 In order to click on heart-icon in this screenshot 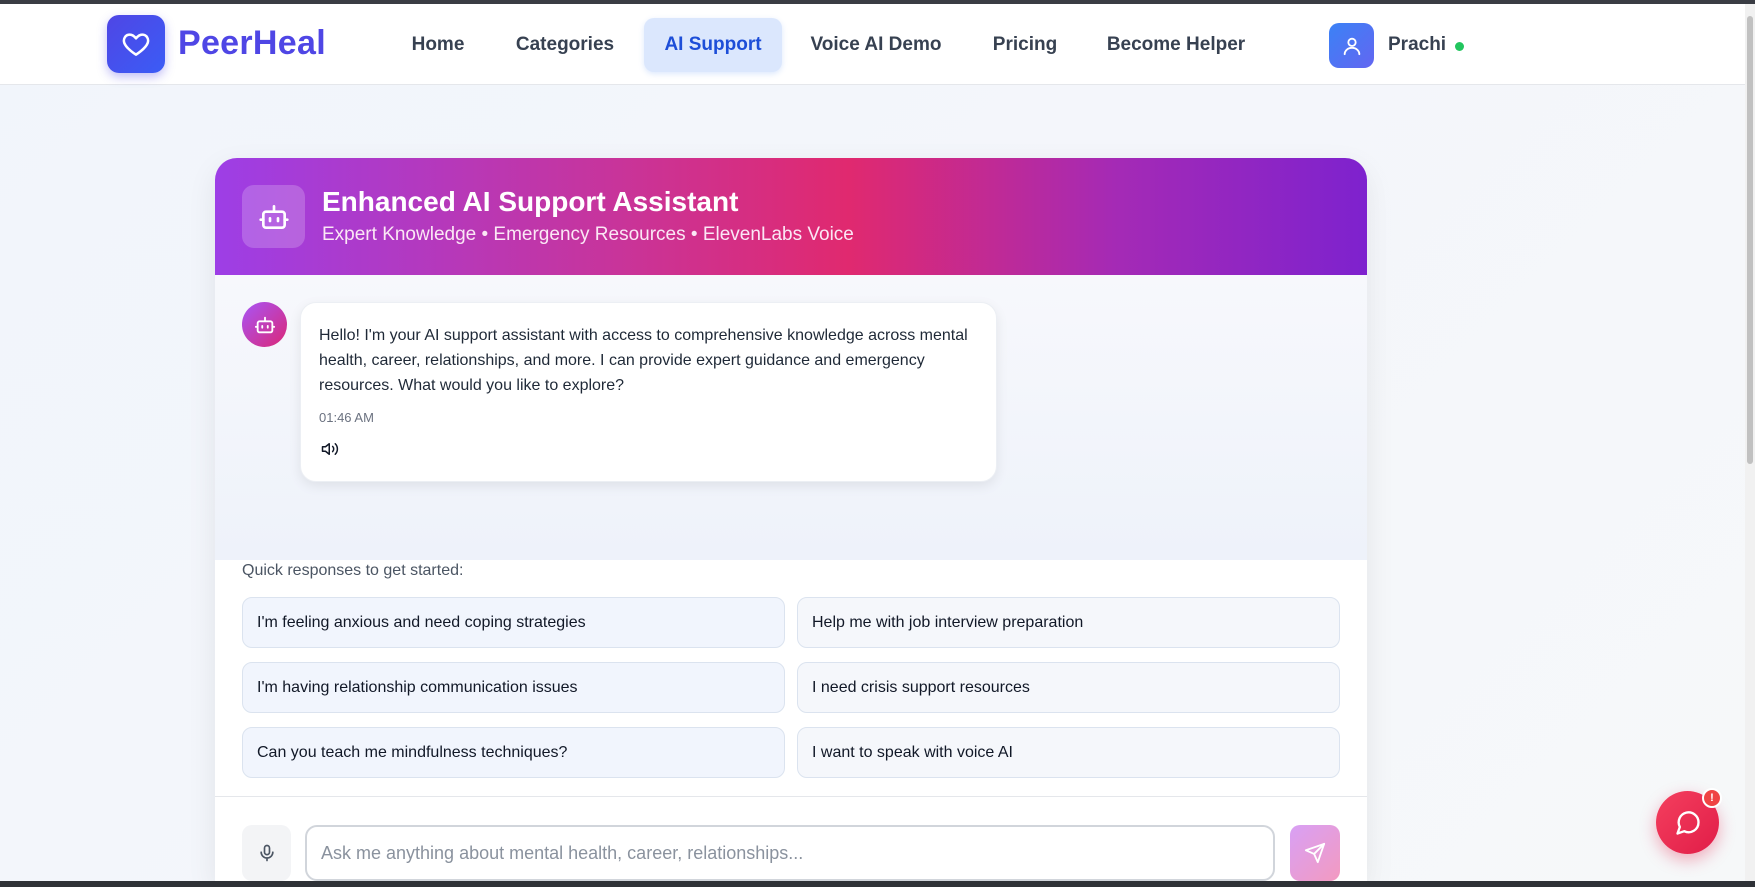, I will do `click(136, 44)`.